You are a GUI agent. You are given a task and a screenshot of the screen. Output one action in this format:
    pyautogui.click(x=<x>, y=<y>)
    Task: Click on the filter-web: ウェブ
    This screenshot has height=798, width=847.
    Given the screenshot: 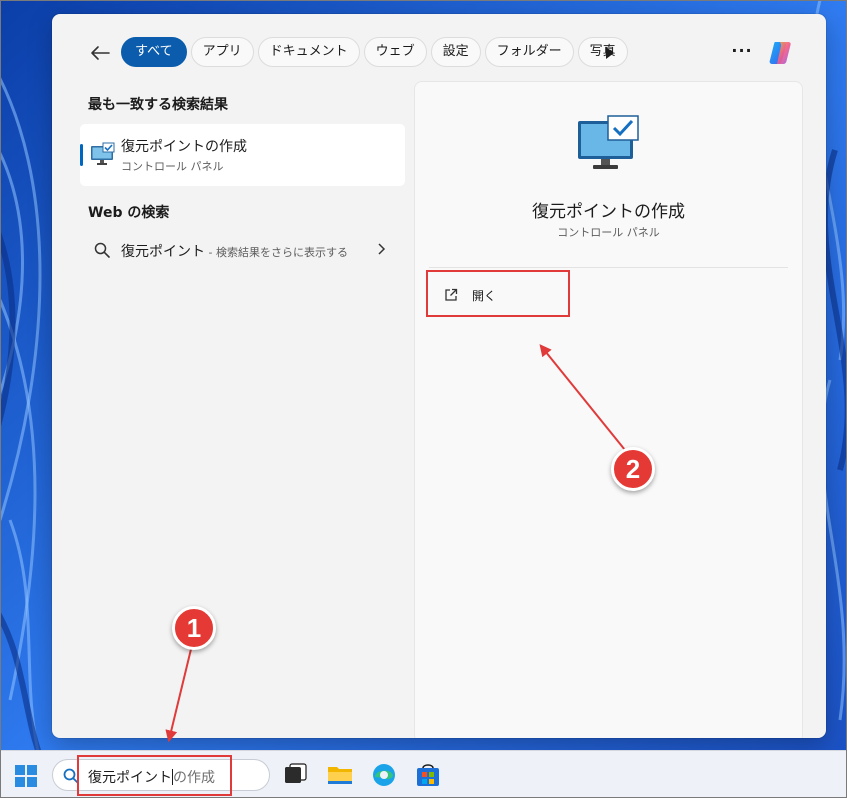 What is the action you would take?
    pyautogui.click(x=395, y=52)
    